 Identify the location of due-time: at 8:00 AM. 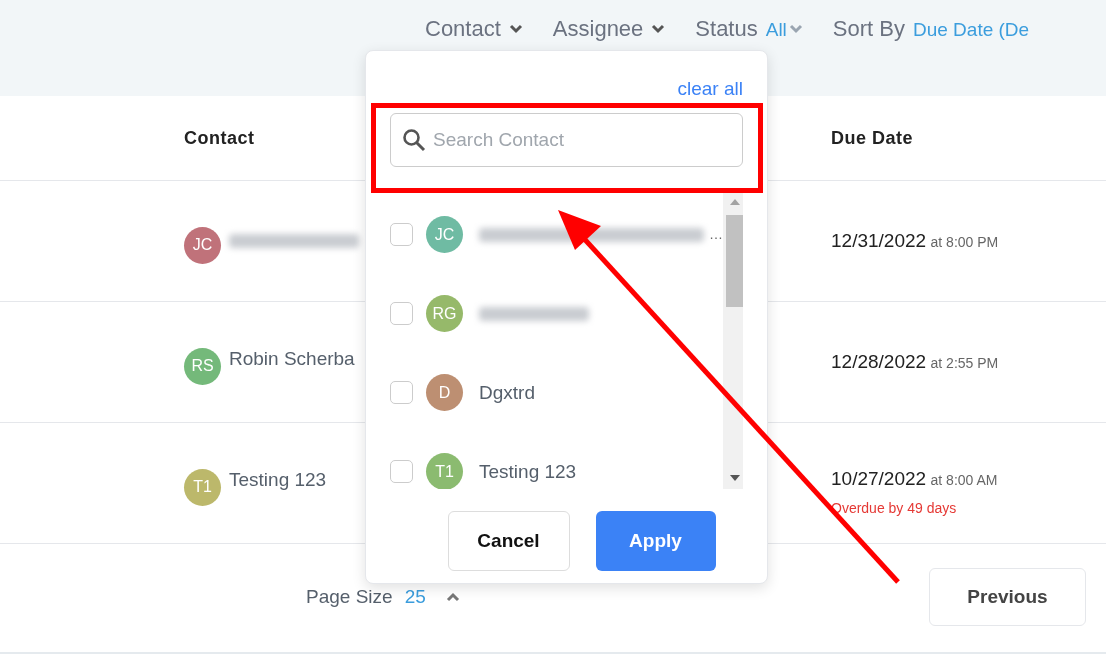
(964, 480).